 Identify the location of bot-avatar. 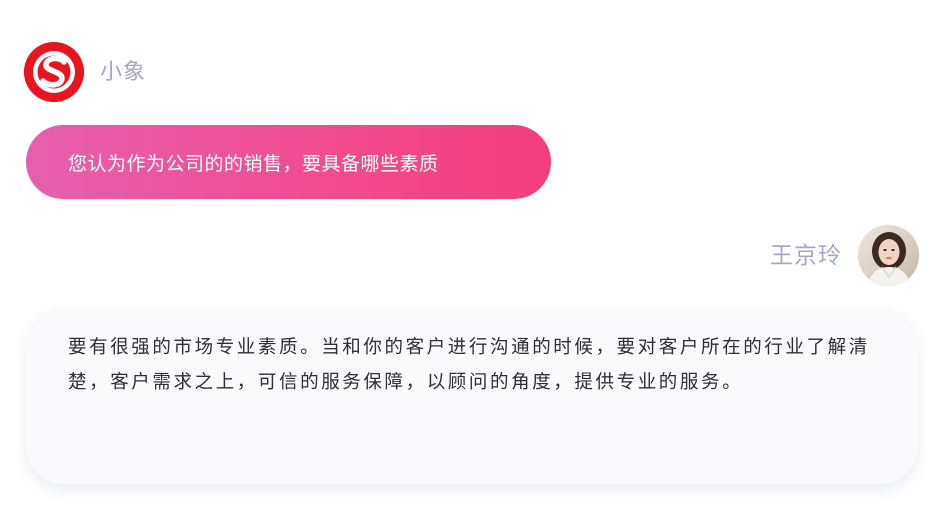
(54, 72).